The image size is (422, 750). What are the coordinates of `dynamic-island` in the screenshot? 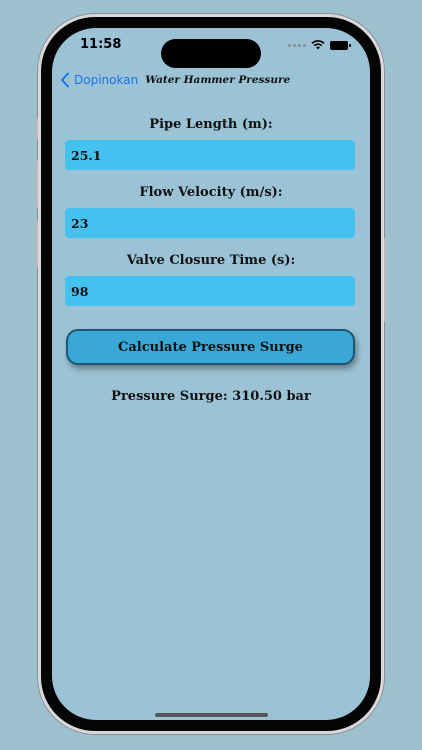 It's located at (211, 53).